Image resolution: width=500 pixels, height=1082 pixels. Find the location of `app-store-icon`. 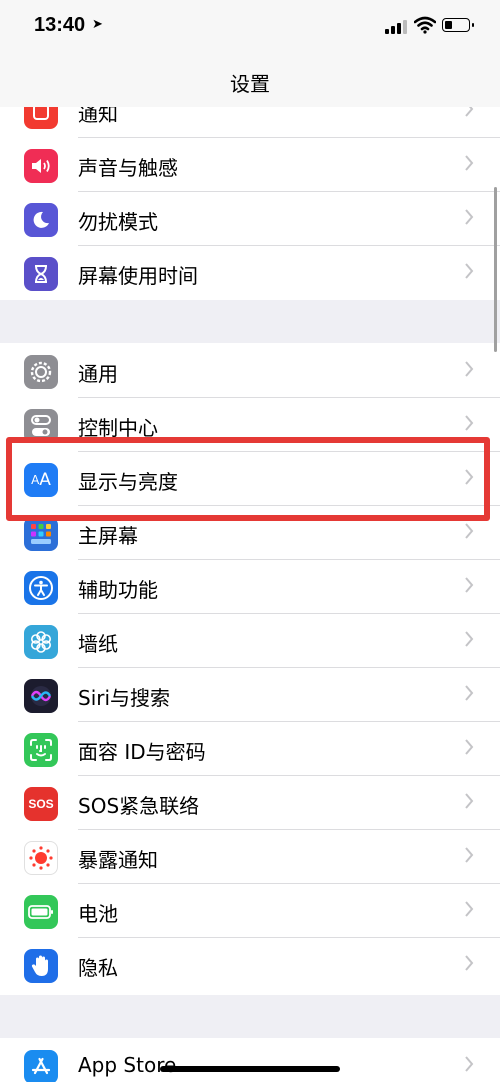

app-store-icon is located at coordinates (41, 1066).